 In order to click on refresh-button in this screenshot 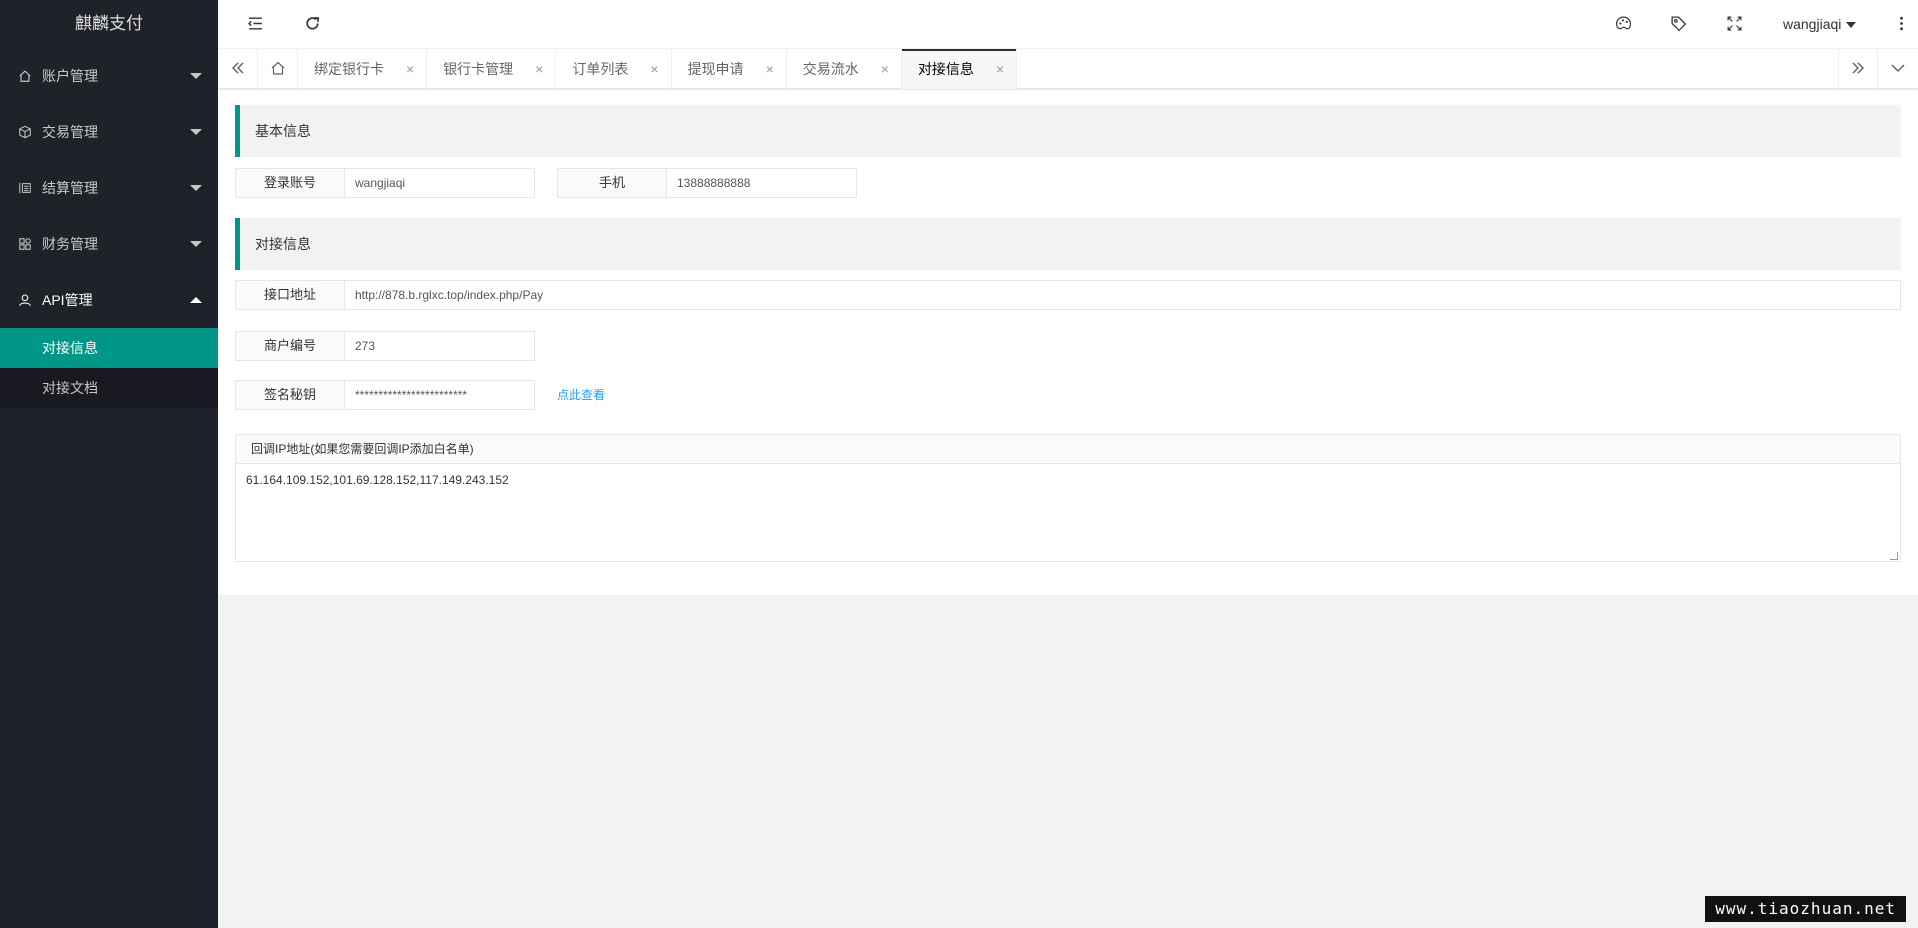, I will do `click(312, 24)`.